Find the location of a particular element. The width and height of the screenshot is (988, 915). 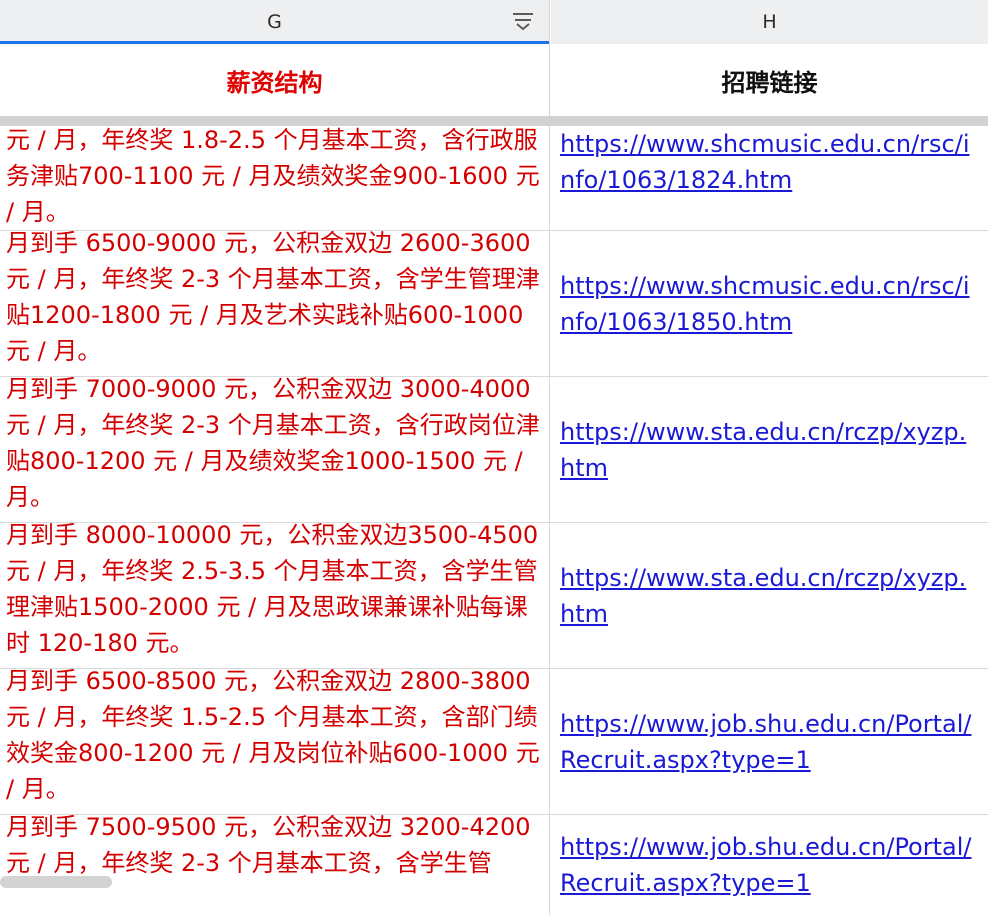

column-header-g: G is located at coordinates (275, 22).